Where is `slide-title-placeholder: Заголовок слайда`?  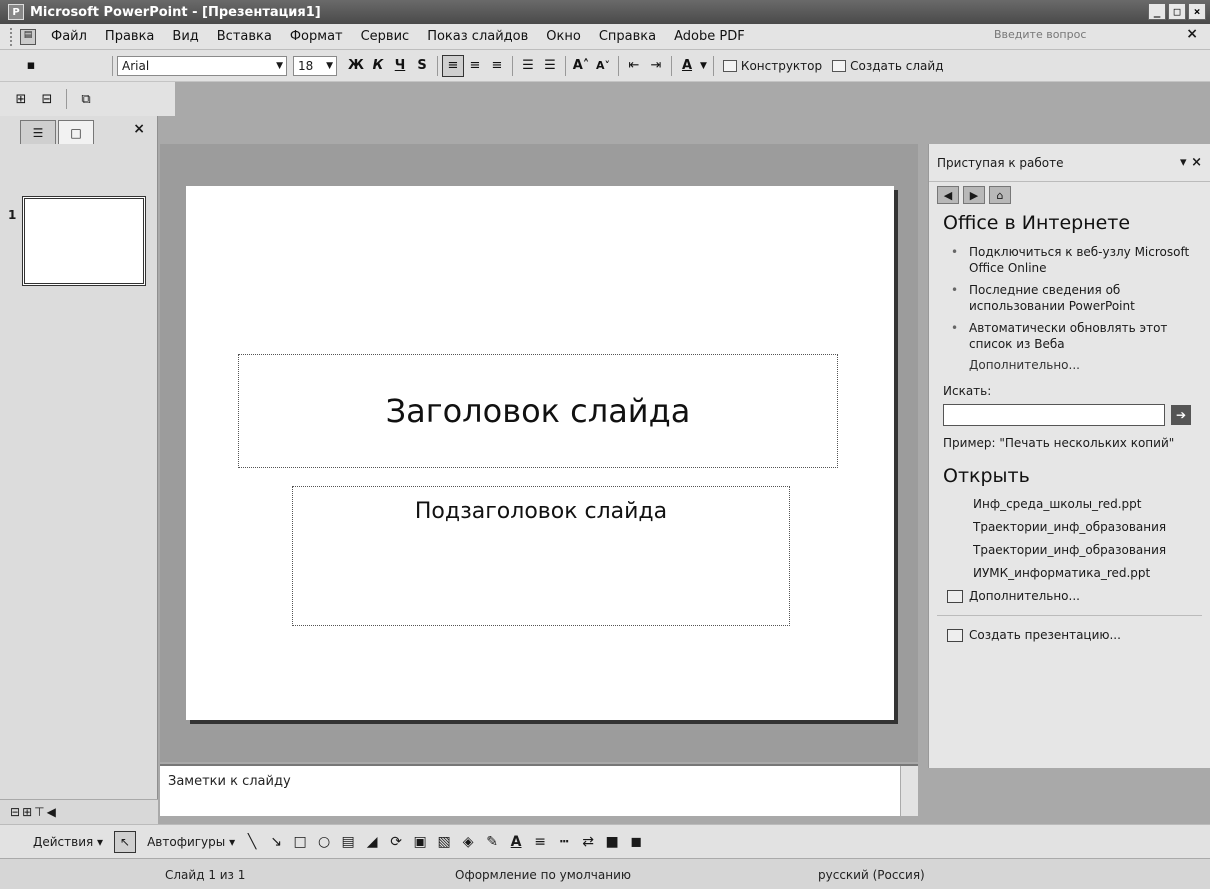 slide-title-placeholder: Заголовок слайда is located at coordinates (538, 411).